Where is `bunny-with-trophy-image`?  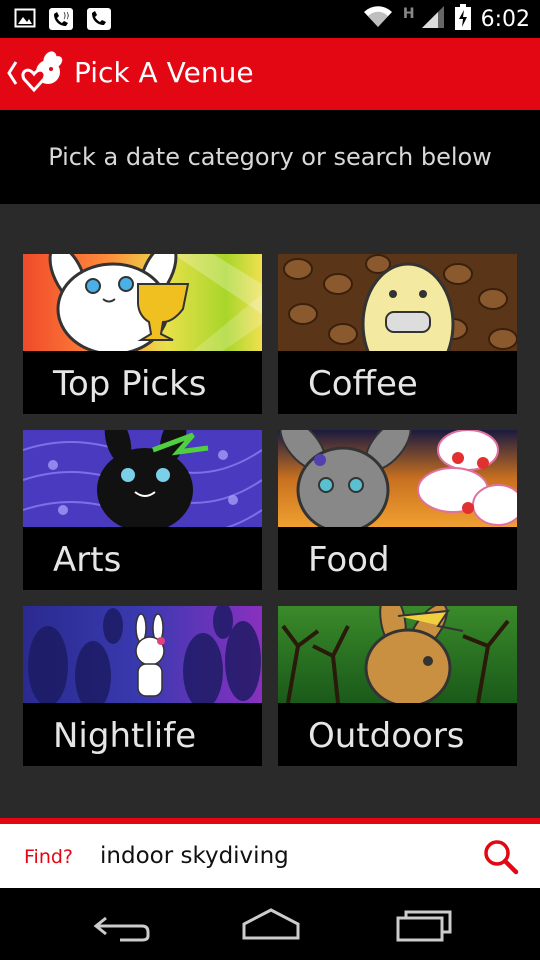 bunny-with-trophy-image is located at coordinates (142, 302).